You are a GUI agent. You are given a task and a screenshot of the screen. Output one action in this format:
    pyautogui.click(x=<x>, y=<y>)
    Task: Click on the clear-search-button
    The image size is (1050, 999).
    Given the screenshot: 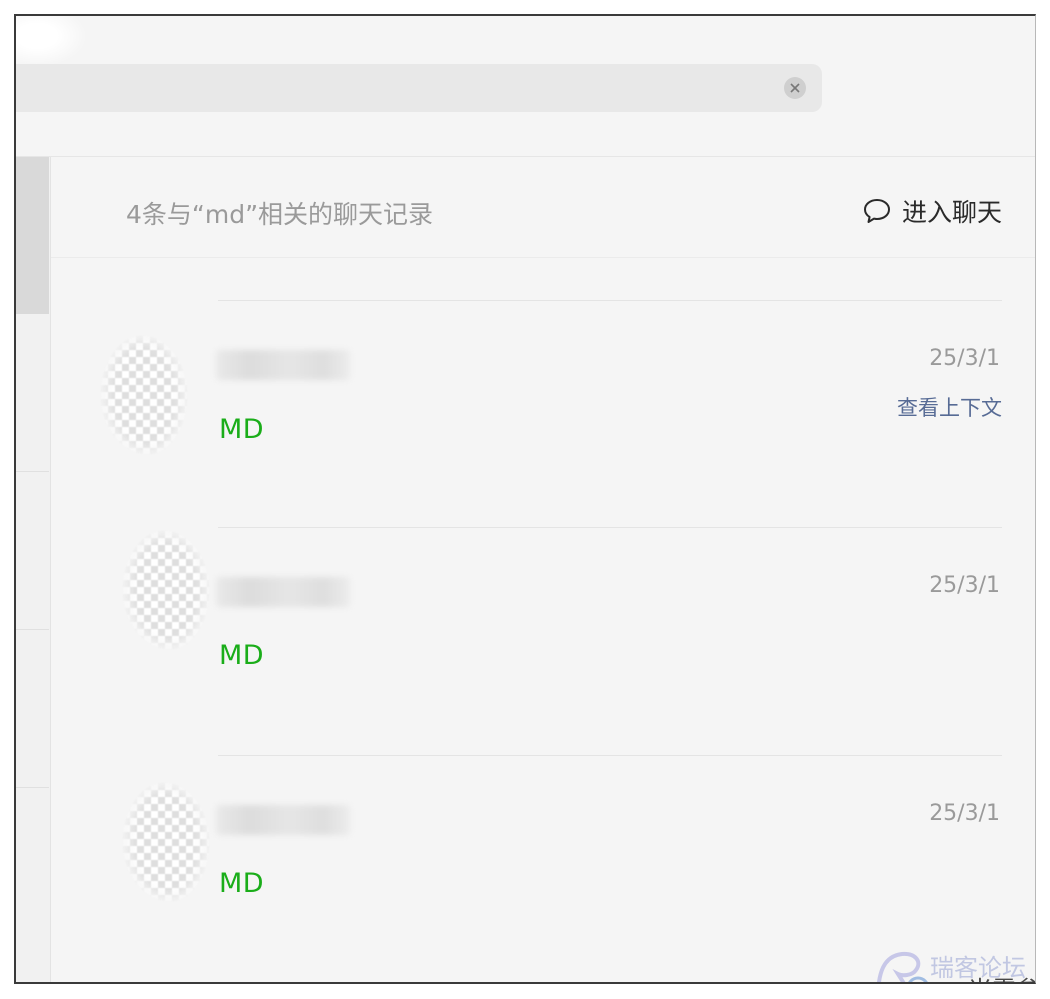 What is the action you would take?
    pyautogui.click(x=795, y=88)
    